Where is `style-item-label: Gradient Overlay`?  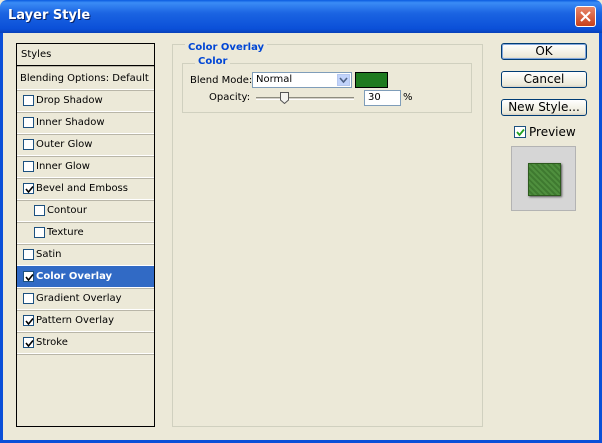
style-item-label: Gradient Overlay is located at coordinates (79, 298).